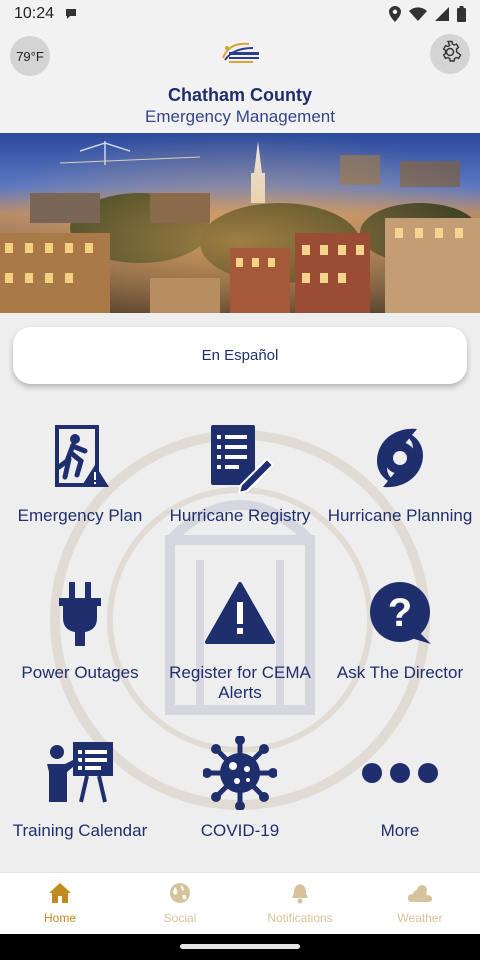 This screenshot has height=960, width=480. I want to click on tile-covid-19: COVID-19, so click(240, 808).